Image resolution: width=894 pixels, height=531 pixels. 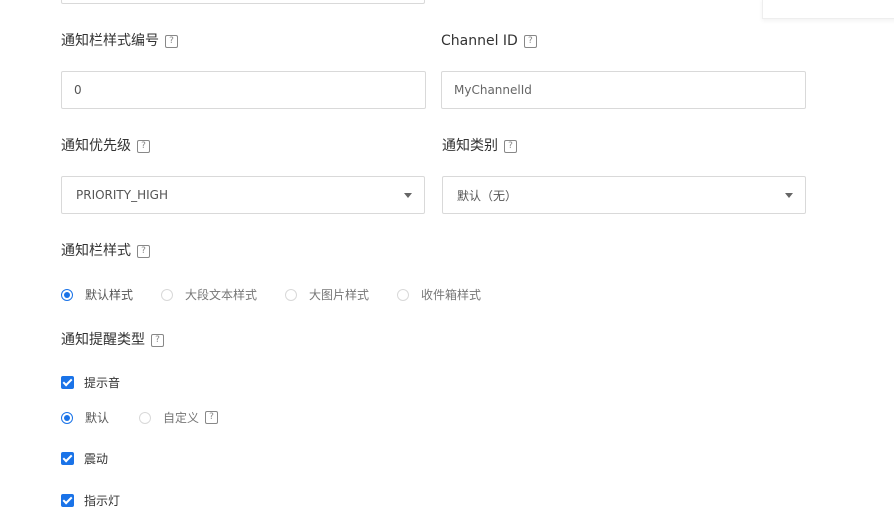 I want to click on previous-field-bottom, so click(x=243, y=2).